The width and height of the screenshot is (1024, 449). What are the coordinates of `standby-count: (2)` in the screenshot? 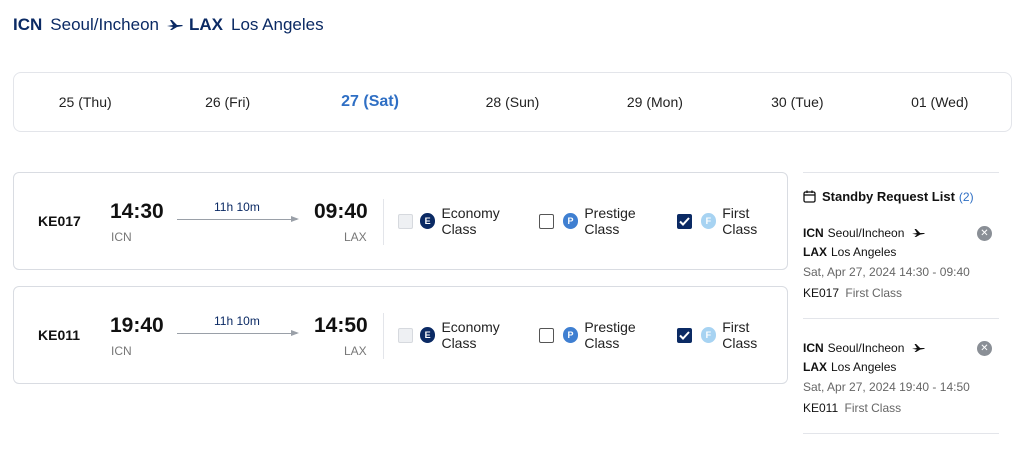 It's located at (966, 196).